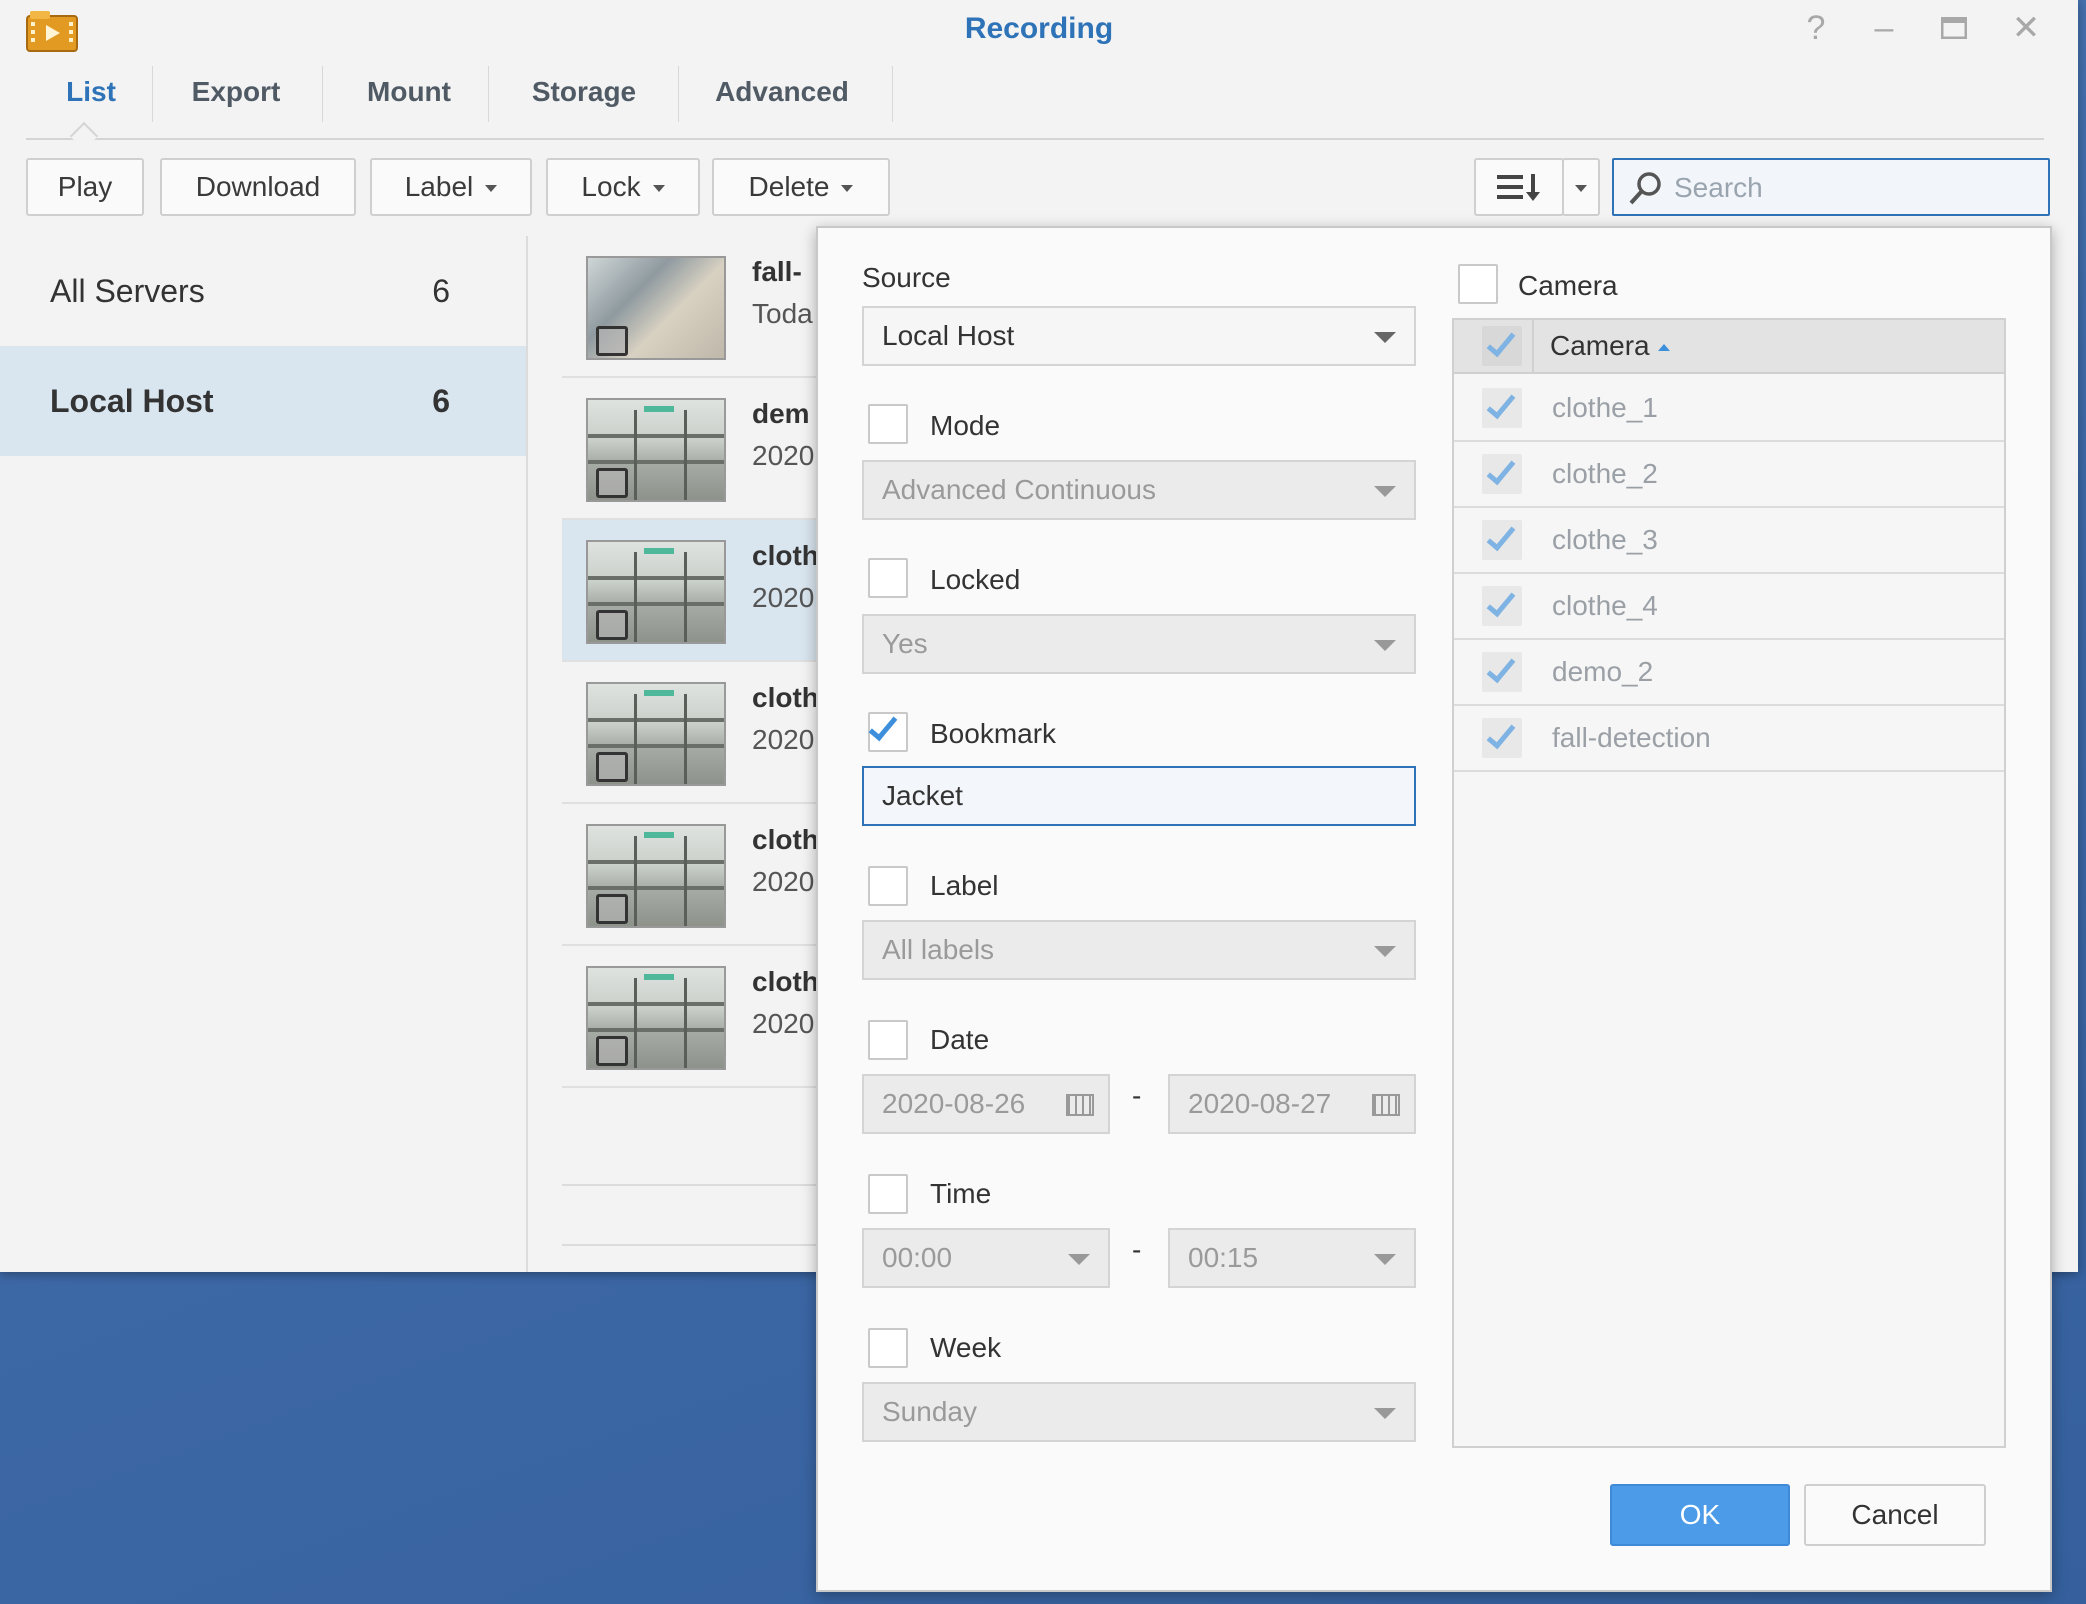 The width and height of the screenshot is (2086, 1604). I want to click on bookmark-label: Bookmark, so click(993, 733).